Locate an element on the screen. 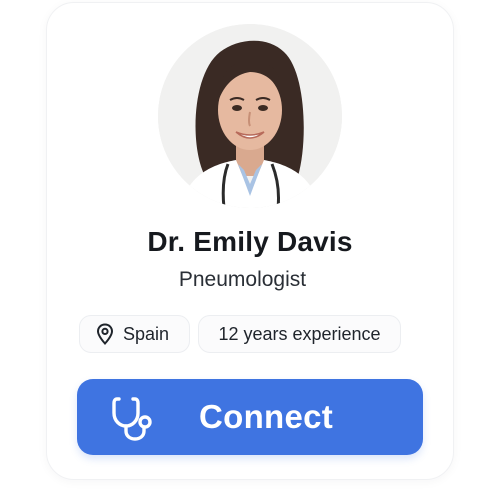 The image size is (500, 500). doctor-avatar is located at coordinates (250, 116).